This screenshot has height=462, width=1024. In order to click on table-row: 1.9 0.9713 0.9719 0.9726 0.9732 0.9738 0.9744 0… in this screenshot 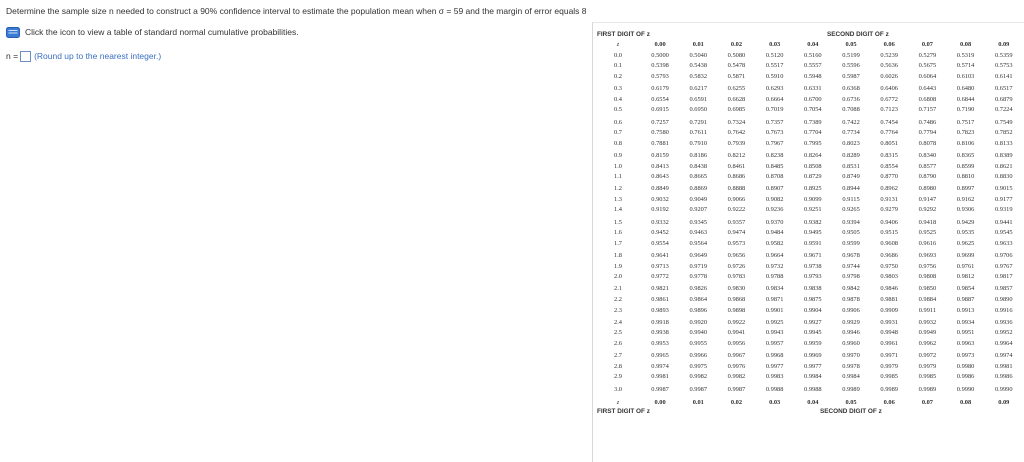, I will do `click(809, 266)`.